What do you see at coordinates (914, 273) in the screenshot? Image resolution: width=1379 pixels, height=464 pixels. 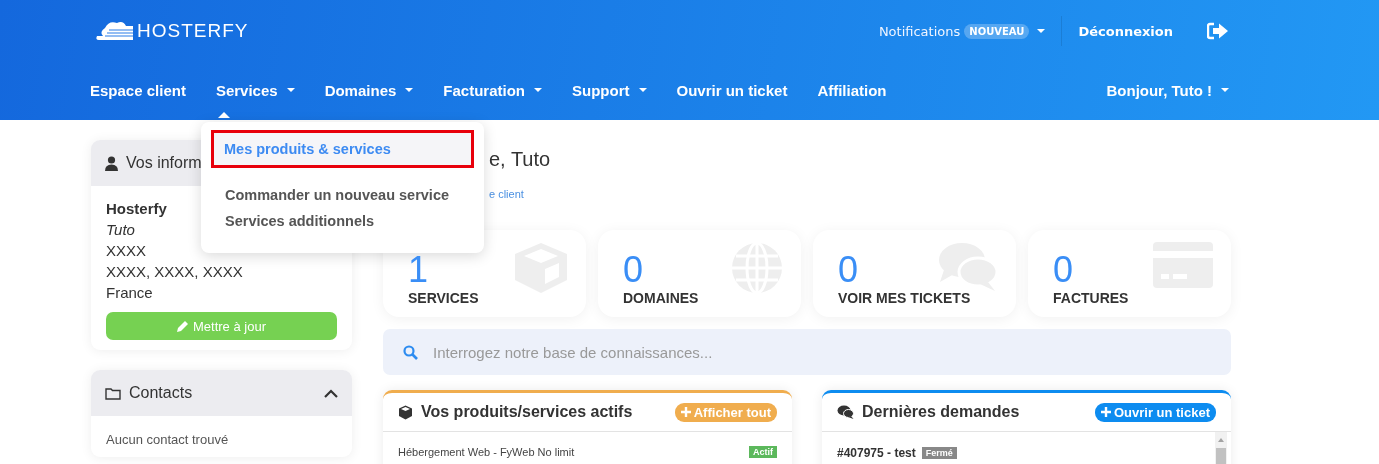 I see `stat-tile: 0 VOIR MES TICKETS` at bounding box center [914, 273].